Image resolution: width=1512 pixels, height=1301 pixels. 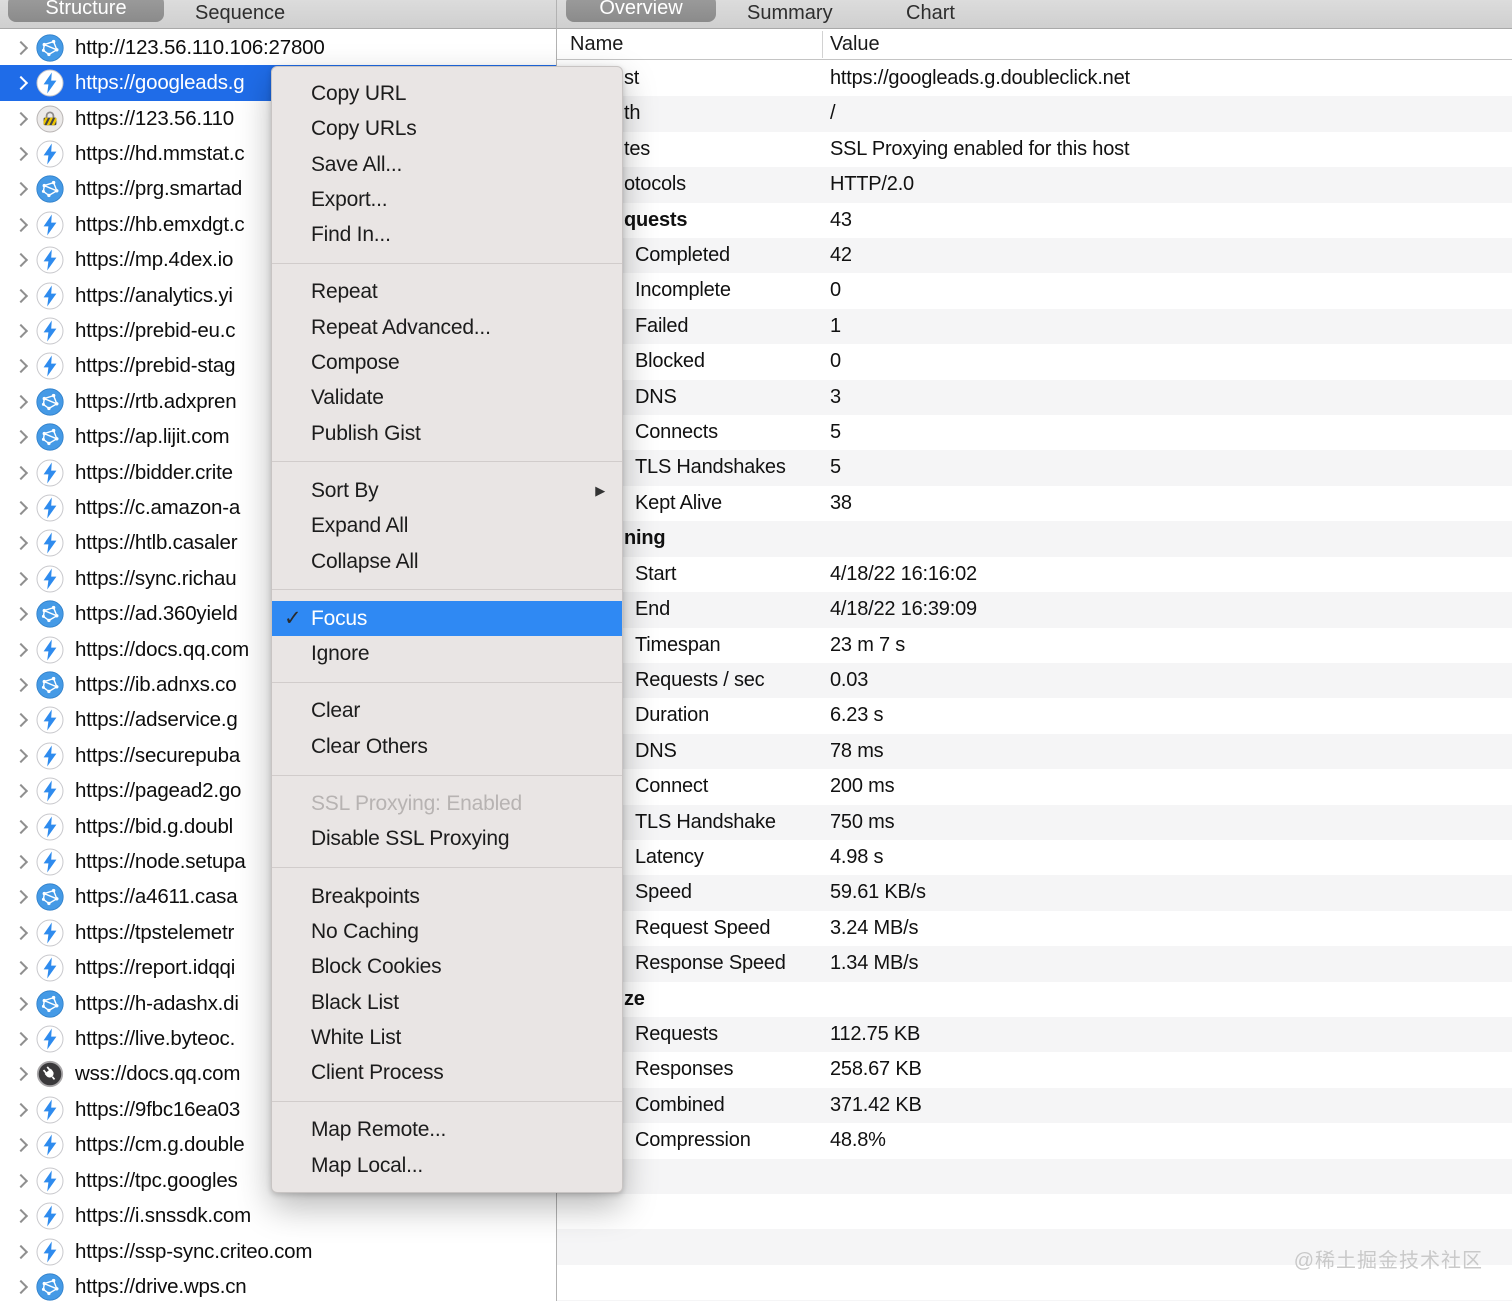 What do you see at coordinates (1034, 220) in the screenshot?
I see `table-row: quests 43` at bounding box center [1034, 220].